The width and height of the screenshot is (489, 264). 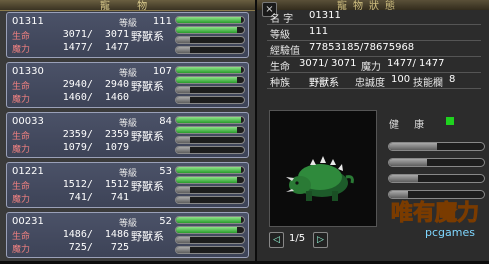 I want to click on hp-value: 1486/ 1486, so click(x=95, y=234).